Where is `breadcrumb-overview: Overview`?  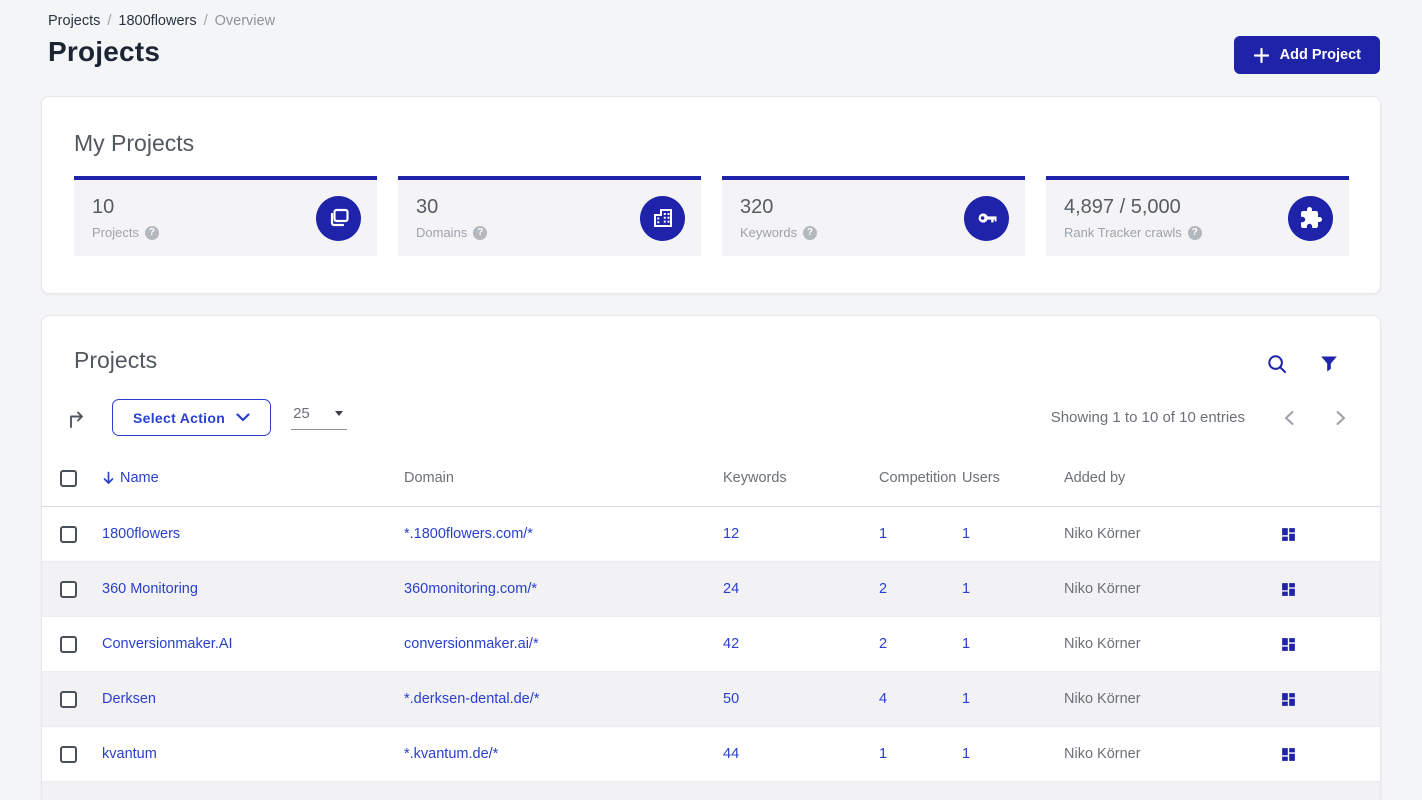
breadcrumb-overview: Overview is located at coordinates (245, 21).